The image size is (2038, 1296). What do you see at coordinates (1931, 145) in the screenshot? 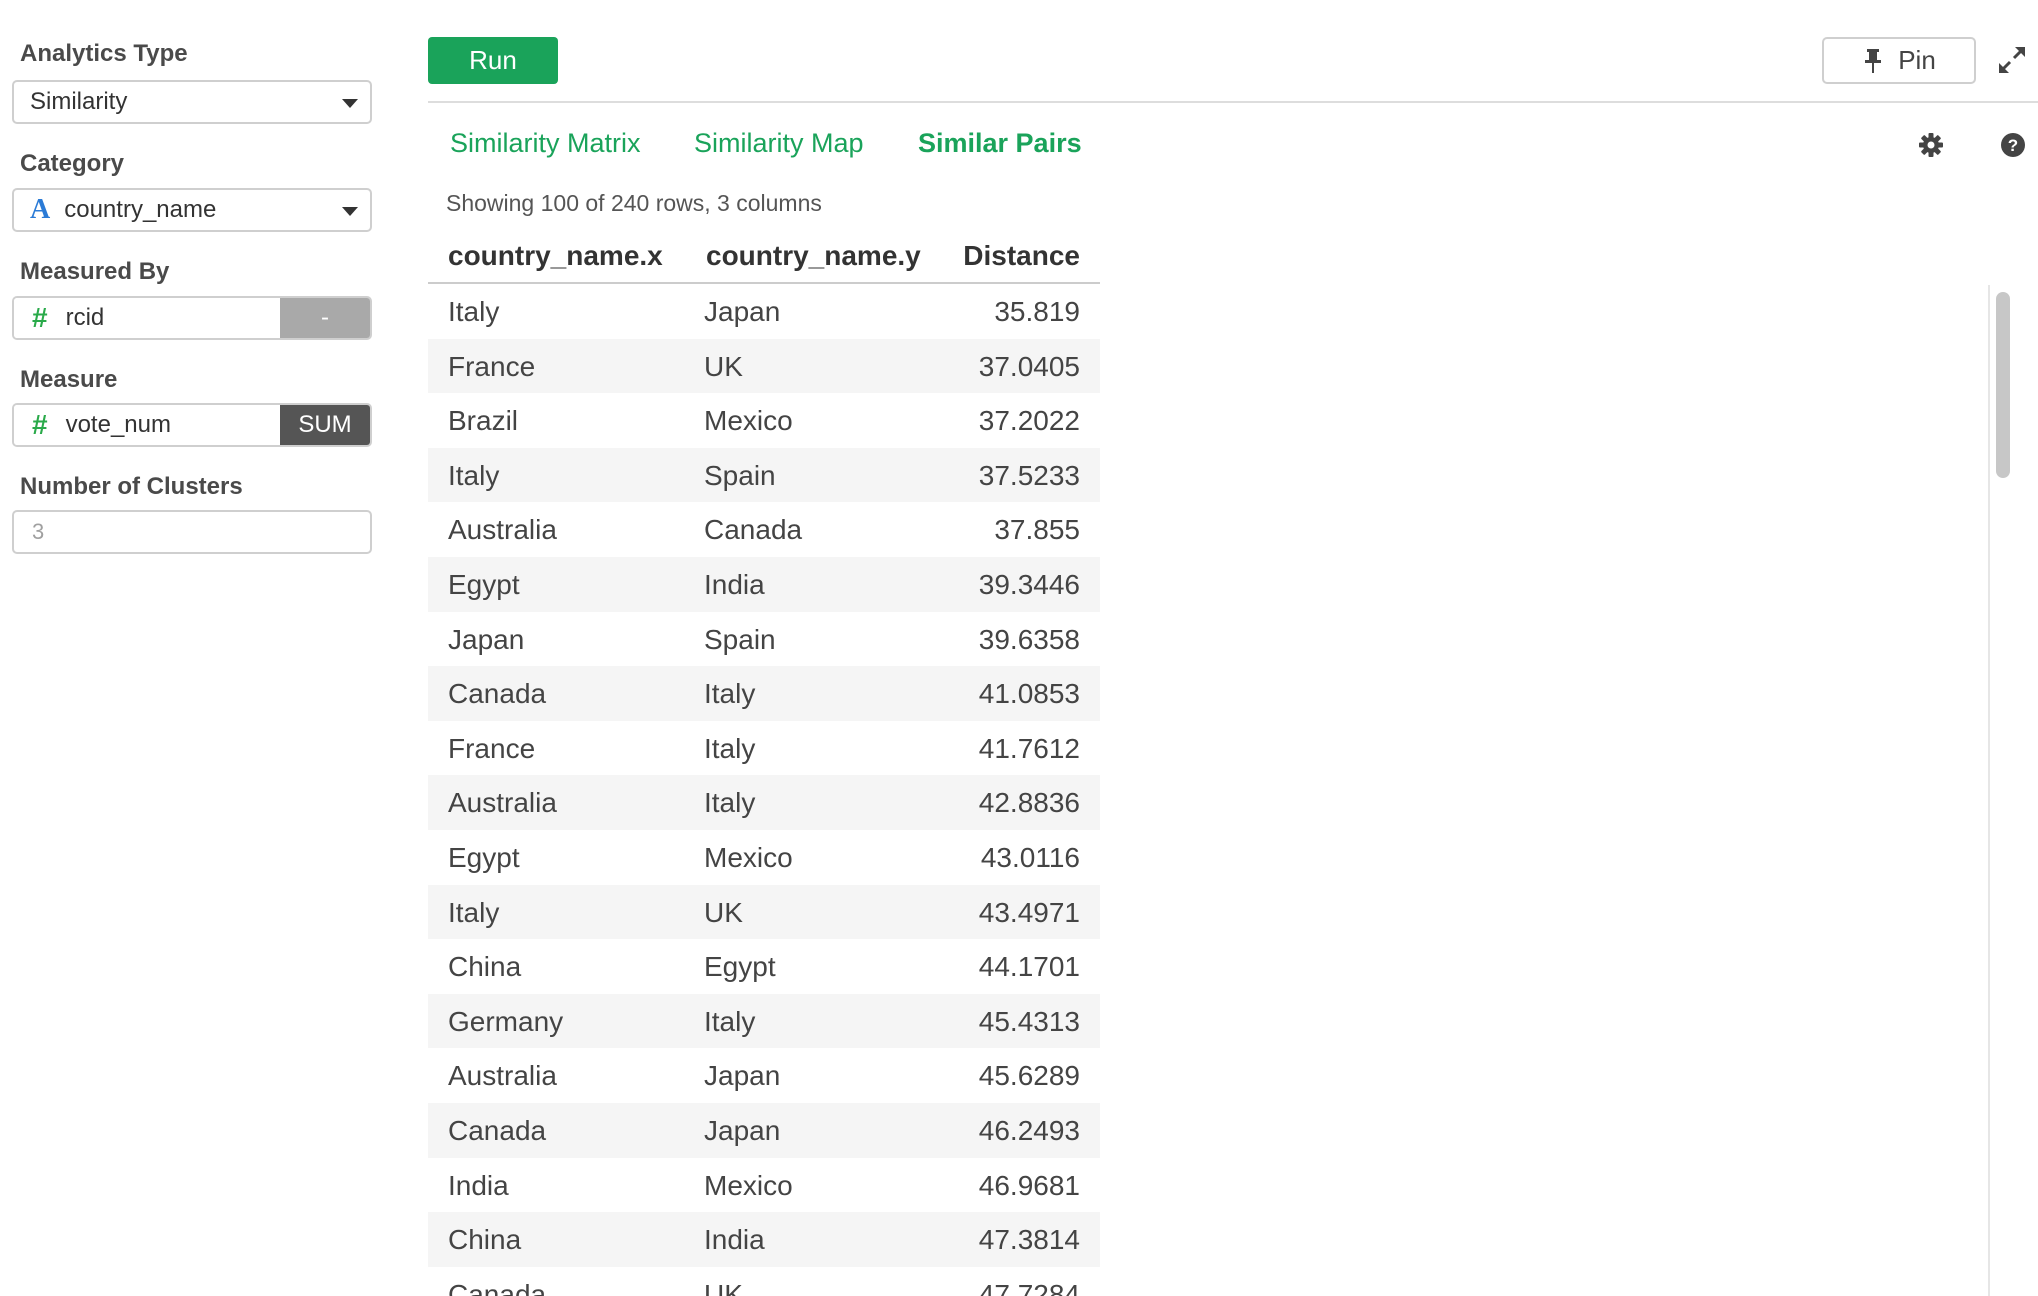
I see `gear-icon` at bounding box center [1931, 145].